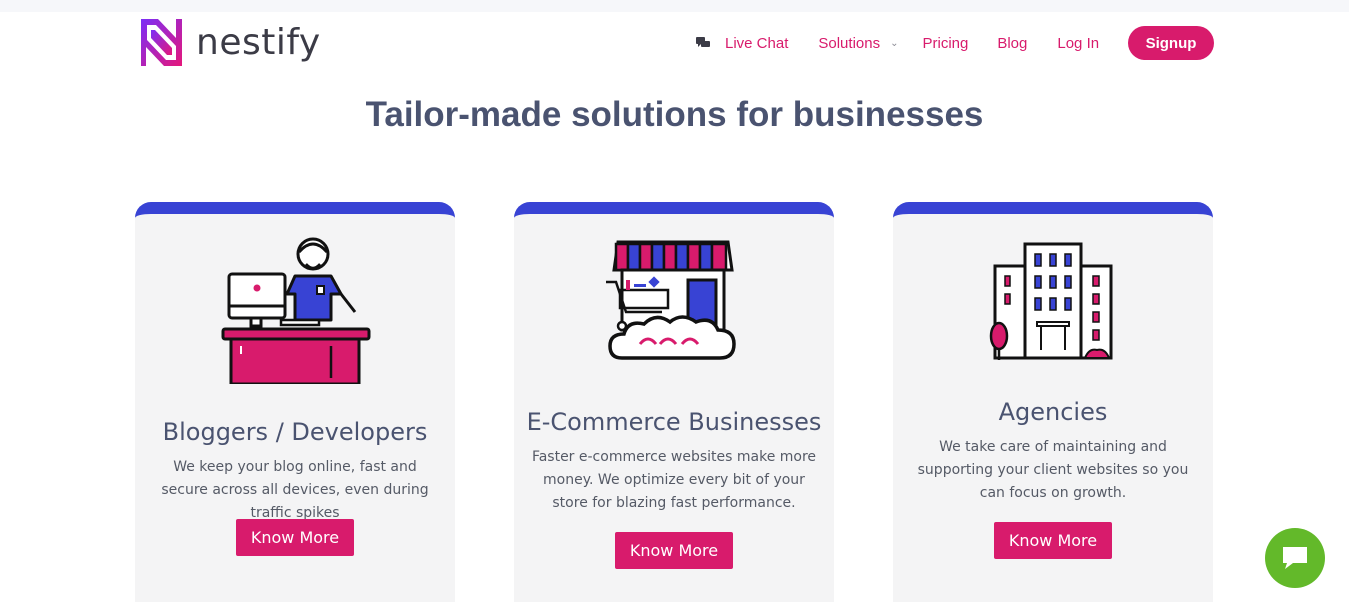 The width and height of the screenshot is (1349, 602). Describe the element at coordinates (295, 432) in the screenshot. I see `card-title: Bloggers / Developers` at that location.